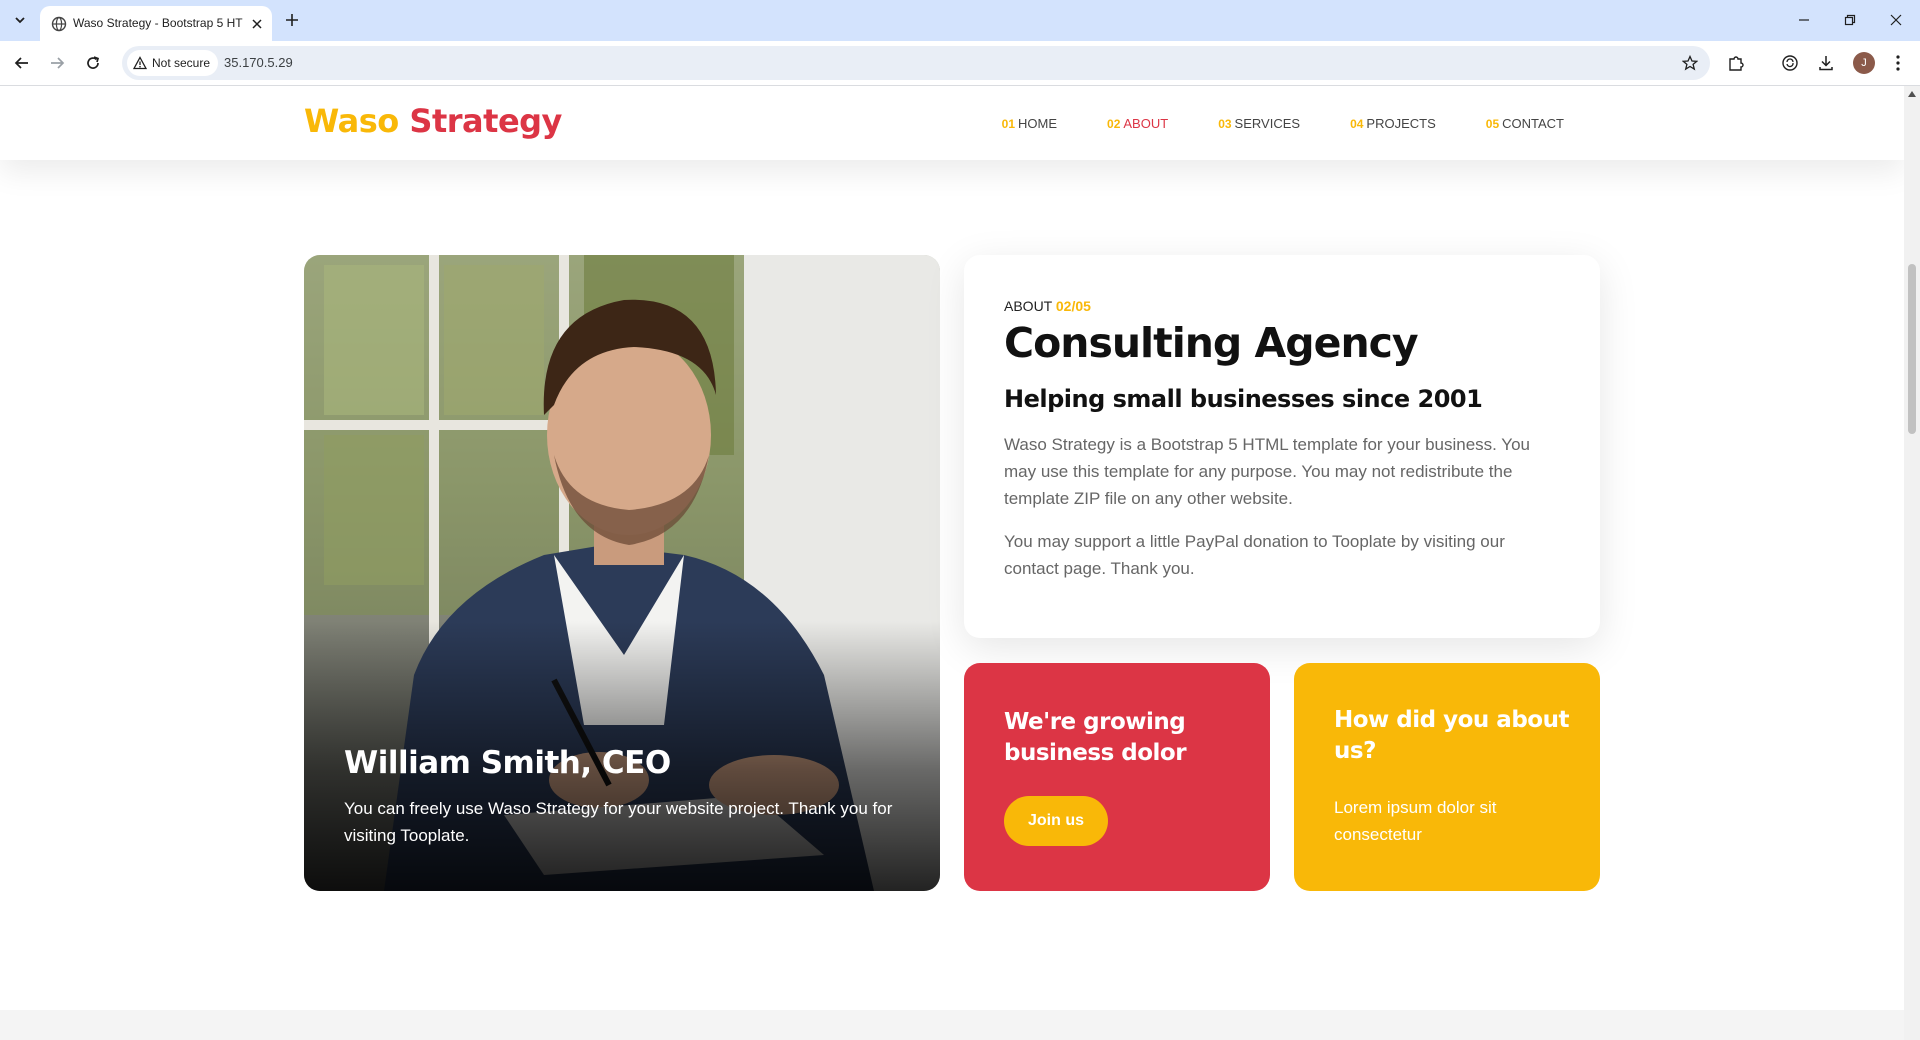 The width and height of the screenshot is (1920, 1040). I want to click on refresh-circle-icon, so click(1790, 63).